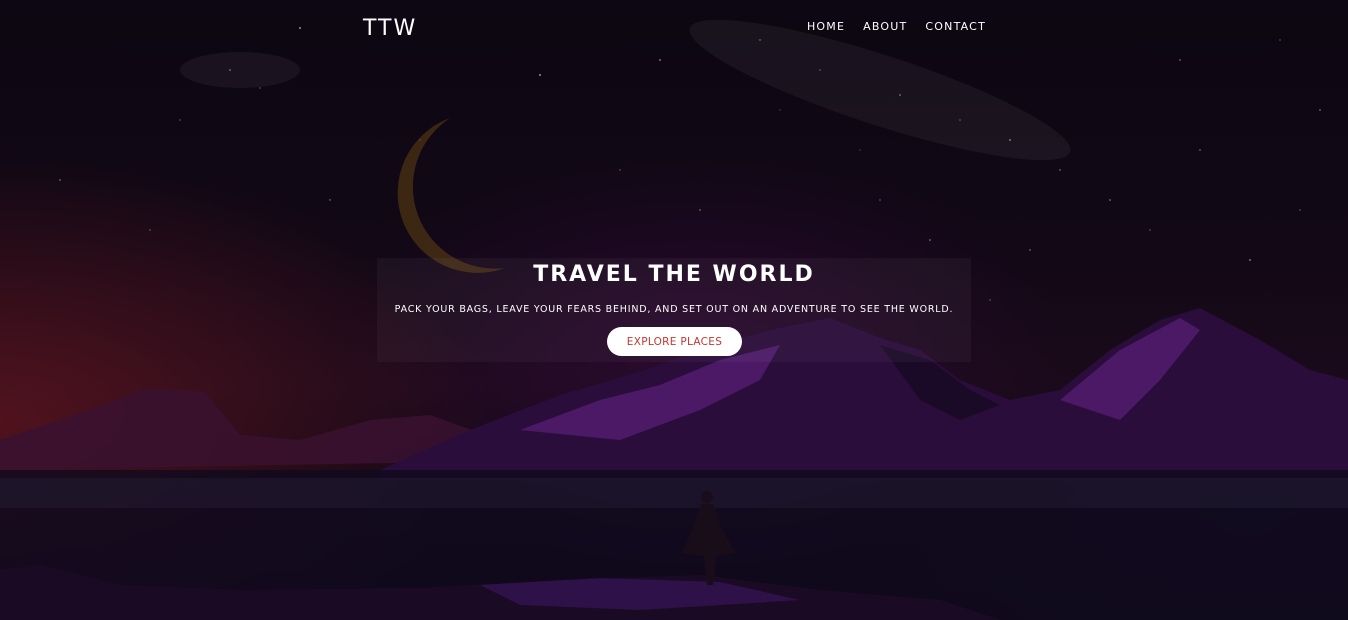  What do you see at coordinates (955, 27) in the screenshot?
I see `nav-link-contact: CONTACT` at bounding box center [955, 27].